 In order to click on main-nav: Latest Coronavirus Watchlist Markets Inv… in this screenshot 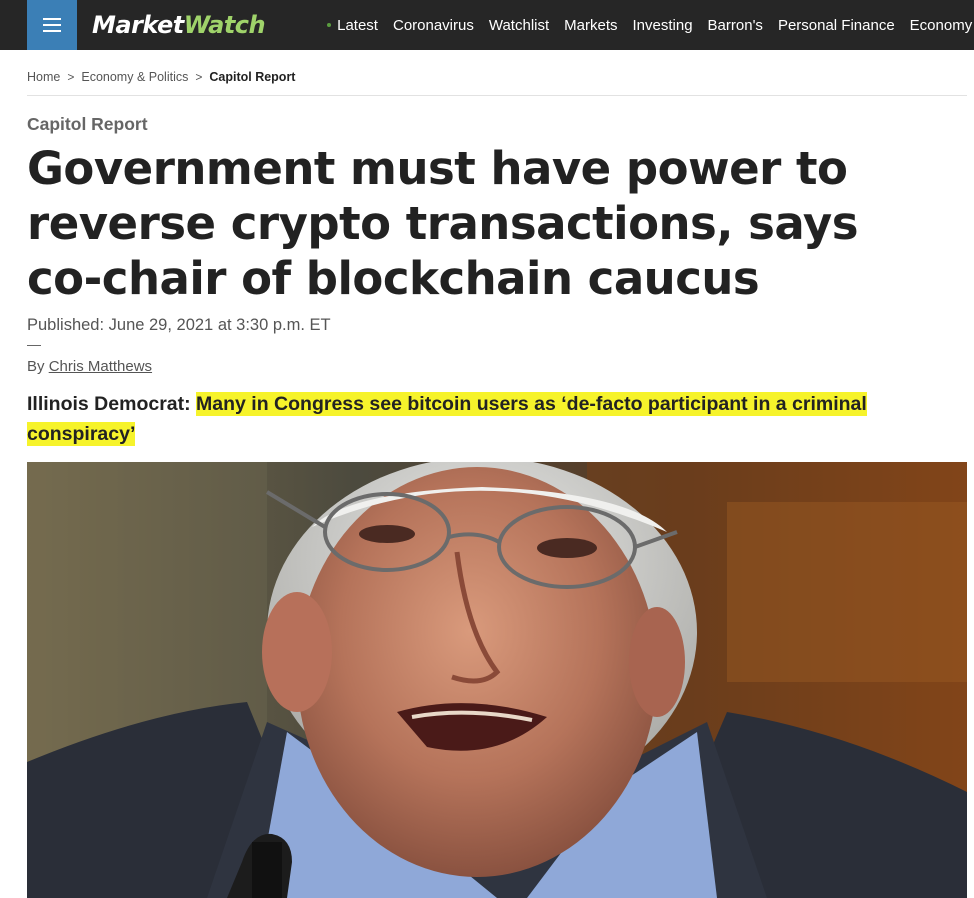, I will do `click(650, 25)`.